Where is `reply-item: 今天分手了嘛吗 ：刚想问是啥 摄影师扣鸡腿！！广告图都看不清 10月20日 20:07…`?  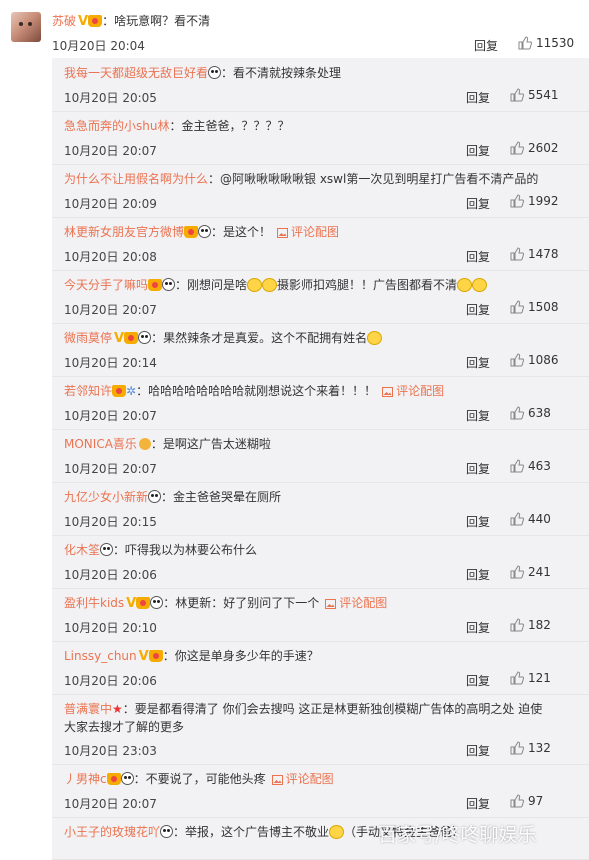
reply-item: 今天分手了嘛吗 ：刚想问是啥 摄影师扣鸡腿！！广告图都看不清 10月20日 20:07… is located at coordinates (320, 297).